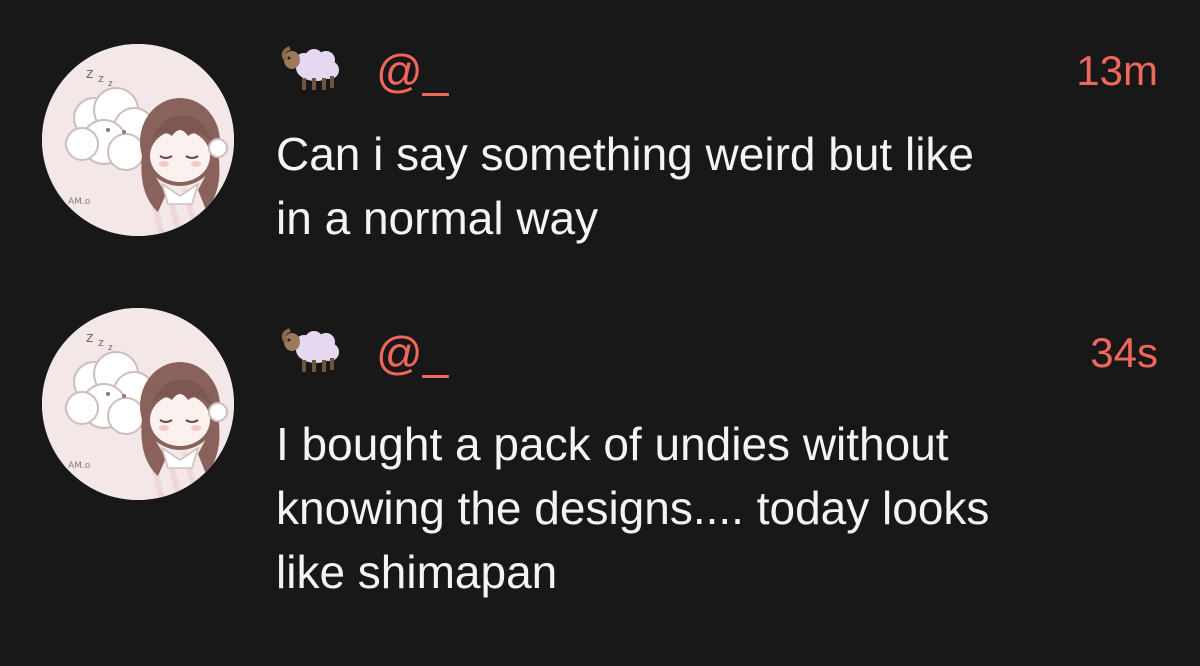 The image size is (1200, 666). I want to click on post-timestamp: 34s, so click(1124, 352).